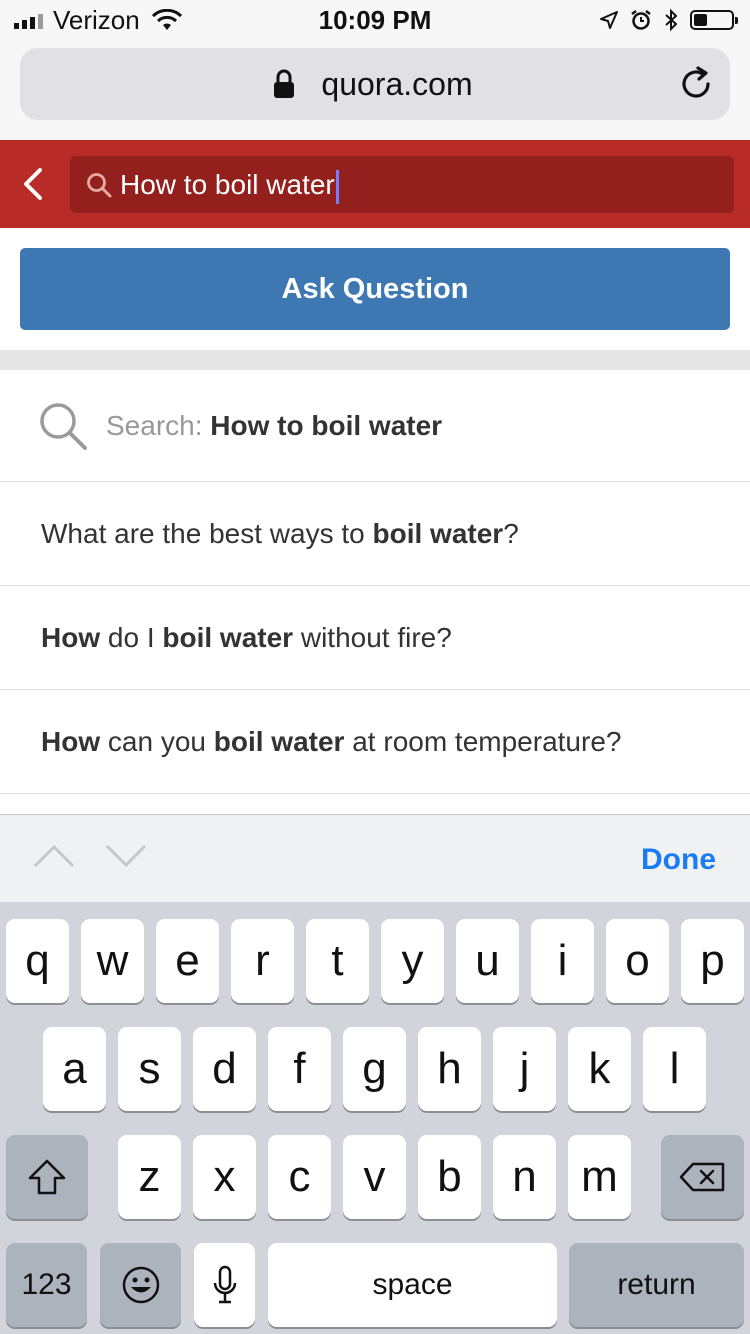 The height and width of the screenshot is (1334, 750). Describe the element at coordinates (149, 1177) in the screenshot. I see `key-z: z` at that location.